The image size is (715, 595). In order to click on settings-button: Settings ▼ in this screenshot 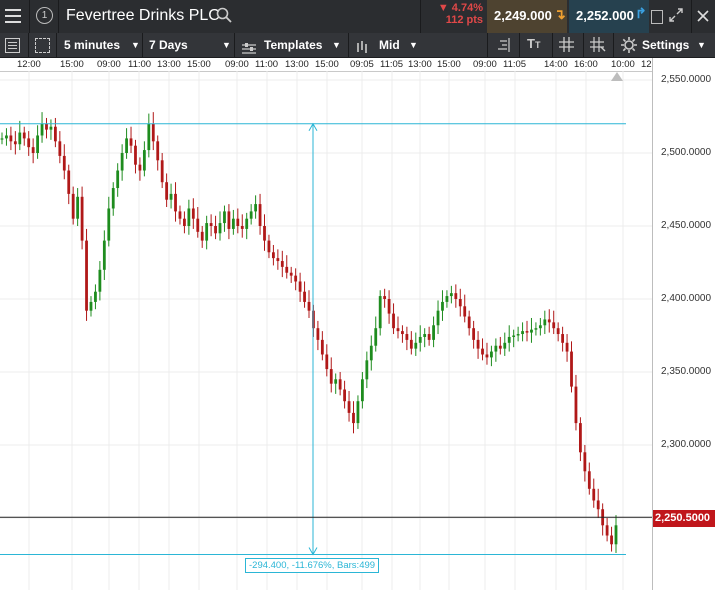, I will do `click(664, 45)`.